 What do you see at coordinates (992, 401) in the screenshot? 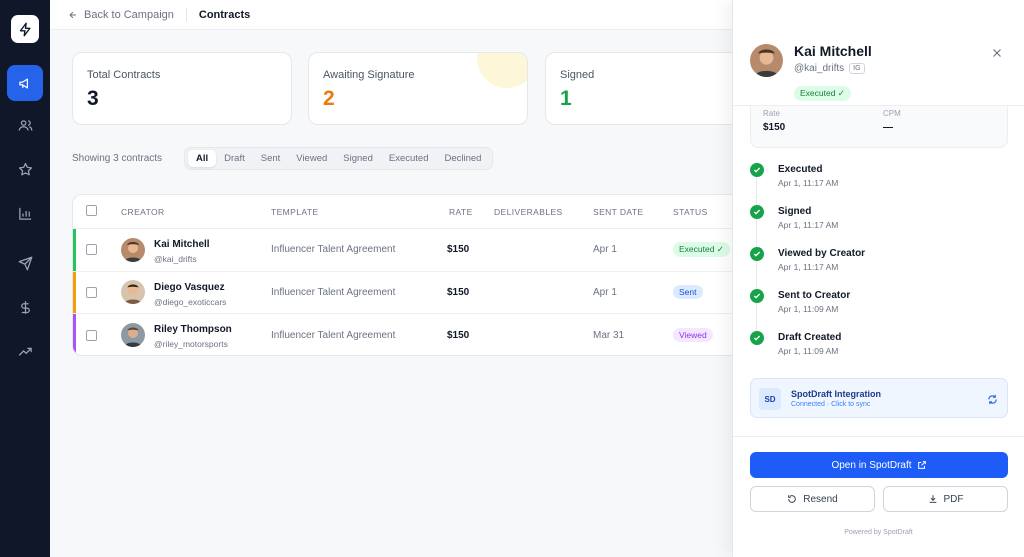
I see `sync-button` at bounding box center [992, 401].